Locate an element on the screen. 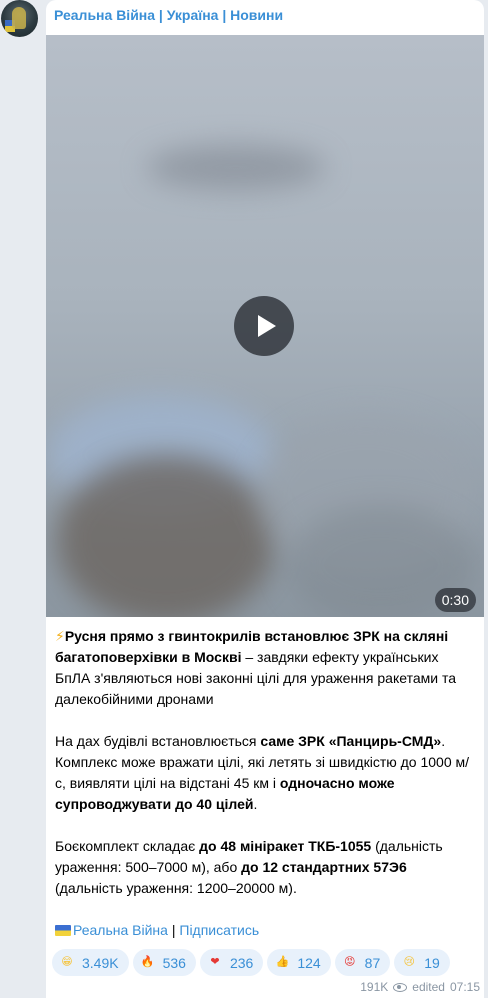 The width and height of the screenshot is (488, 998). lightning-icon: ⚡ is located at coordinates (60, 636).